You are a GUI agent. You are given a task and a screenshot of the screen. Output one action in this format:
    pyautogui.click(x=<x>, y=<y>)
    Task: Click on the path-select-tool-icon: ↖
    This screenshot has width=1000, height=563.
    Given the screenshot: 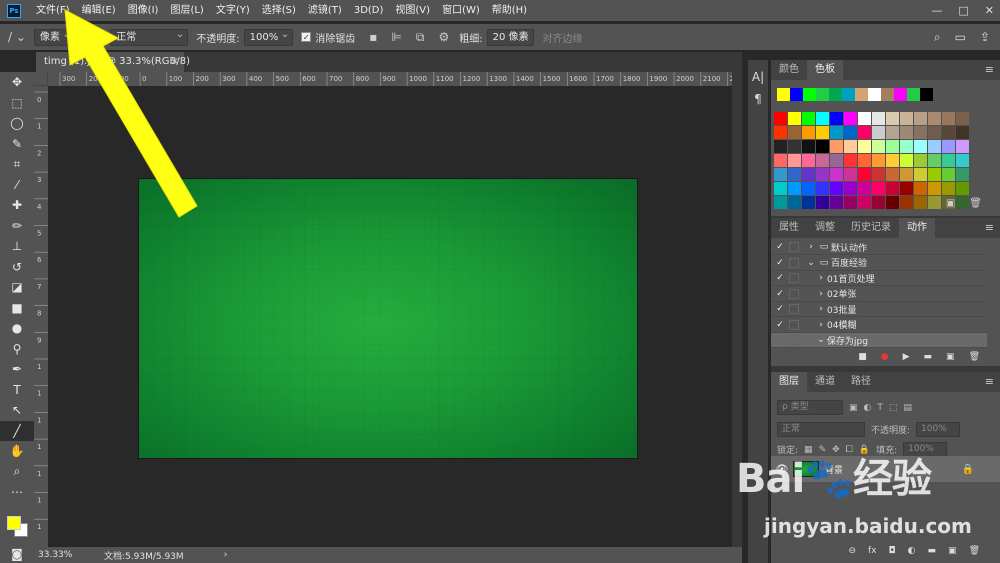 What is the action you would take?
    pyautogui.click(x=17, y=410)
    